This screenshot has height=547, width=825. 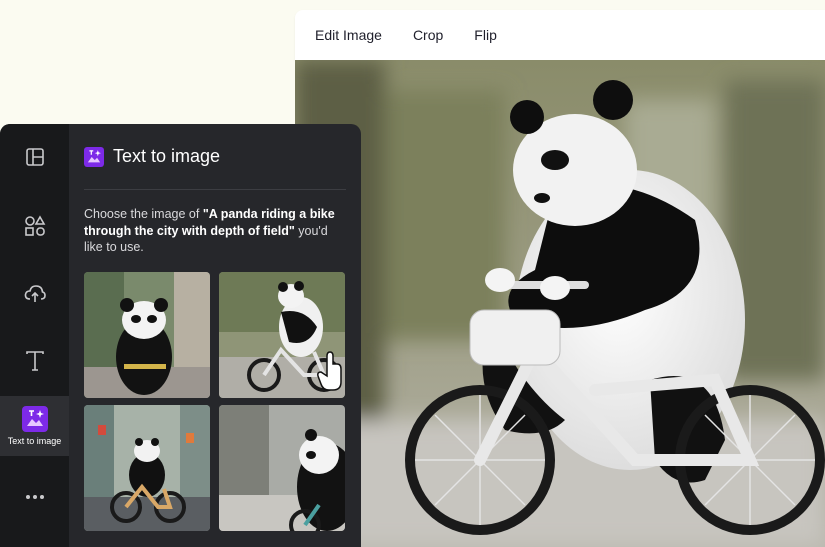 I want to click on side-rail: Text to image, so click(x=34, y=335).